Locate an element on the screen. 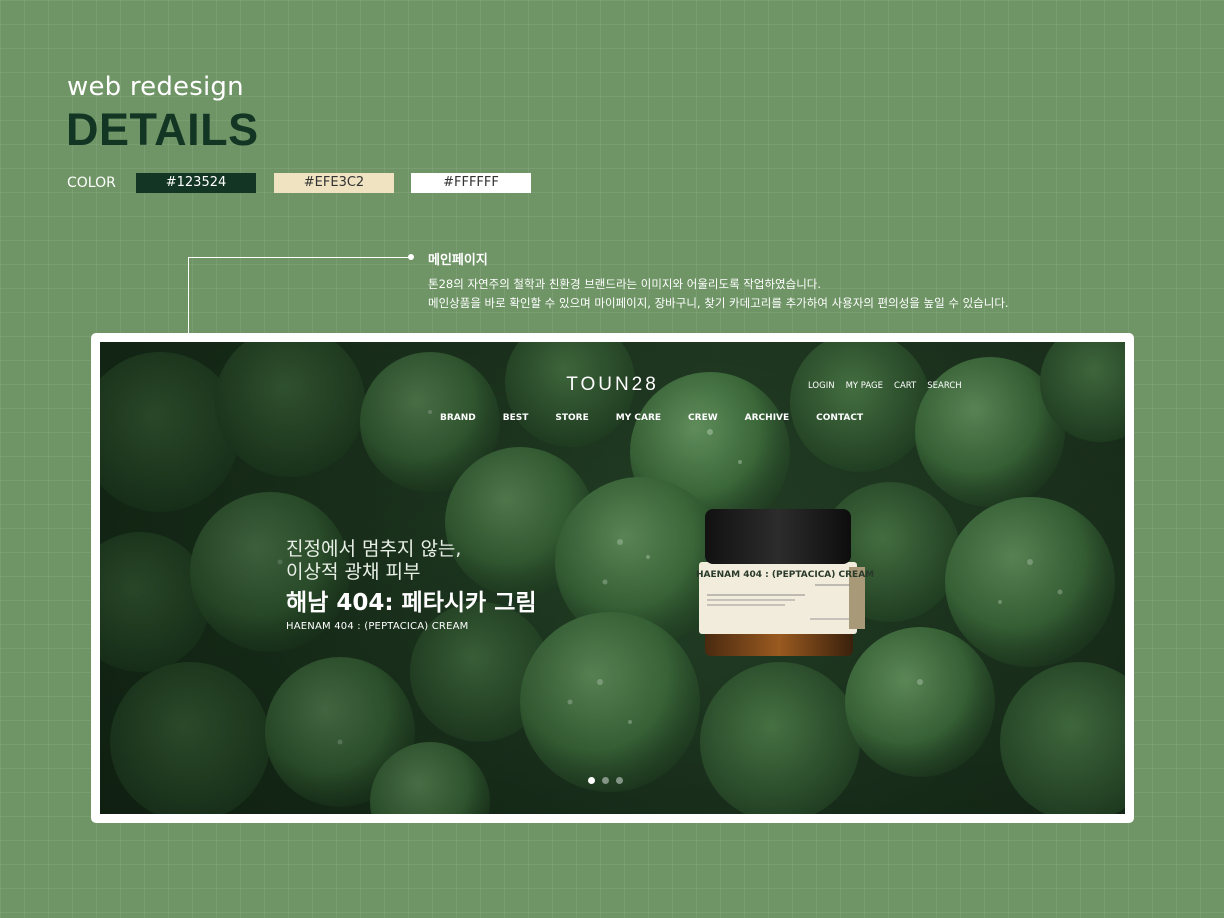  callout-dot is located at coordinates (411, 257).